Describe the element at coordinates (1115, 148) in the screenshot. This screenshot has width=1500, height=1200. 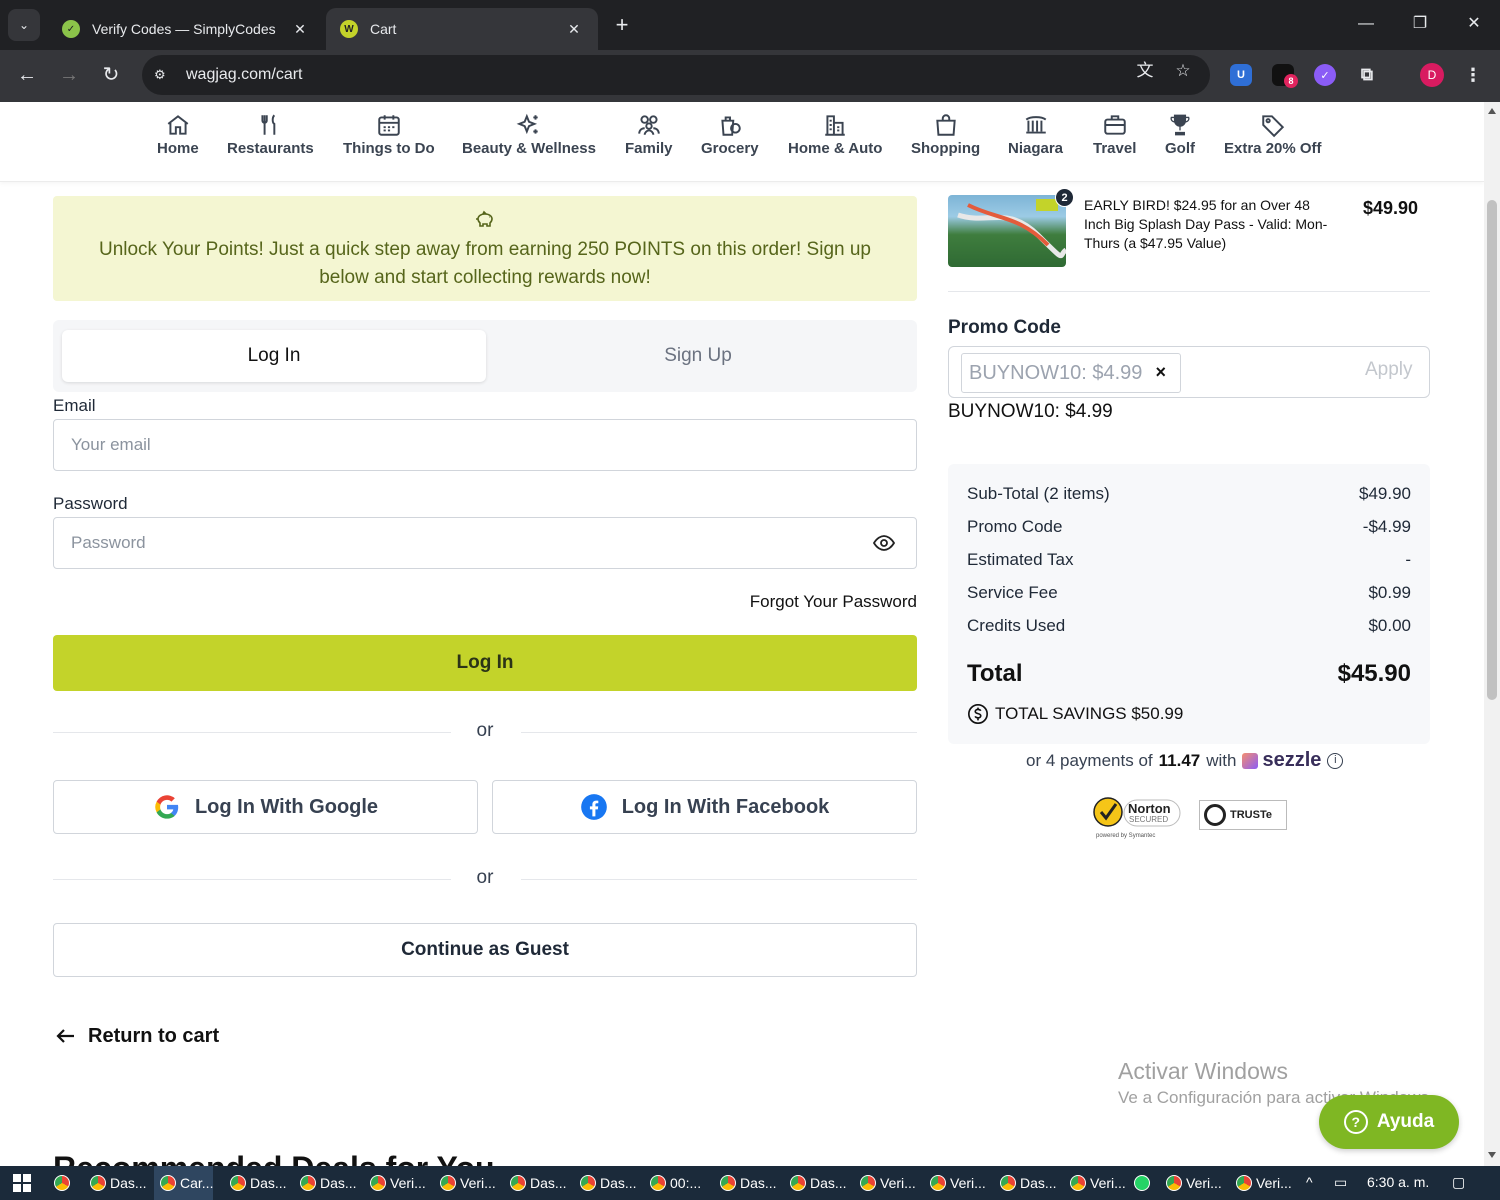
I see `nav-label: Travel` at that location.